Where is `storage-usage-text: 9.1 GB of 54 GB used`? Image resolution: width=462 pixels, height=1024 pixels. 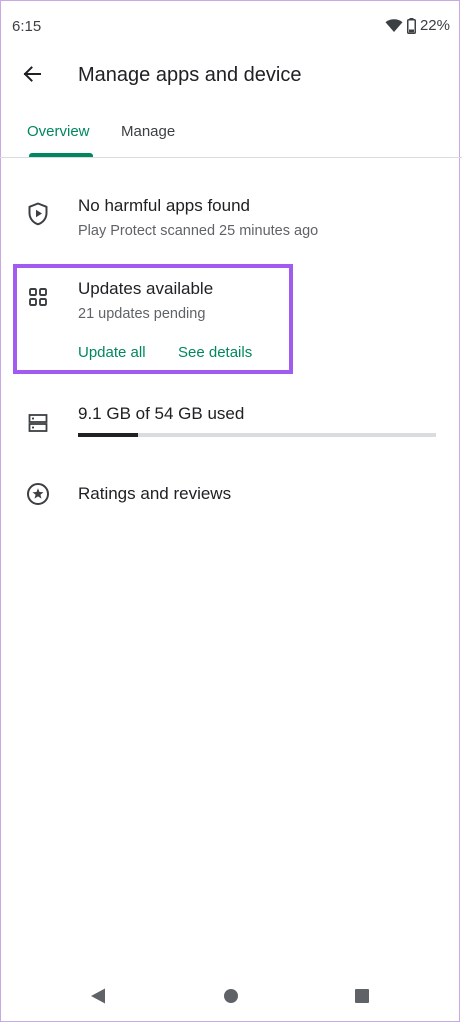
storage-usage-text: 9.1 GB of 54 GB used is located at coordinates (161, 413).